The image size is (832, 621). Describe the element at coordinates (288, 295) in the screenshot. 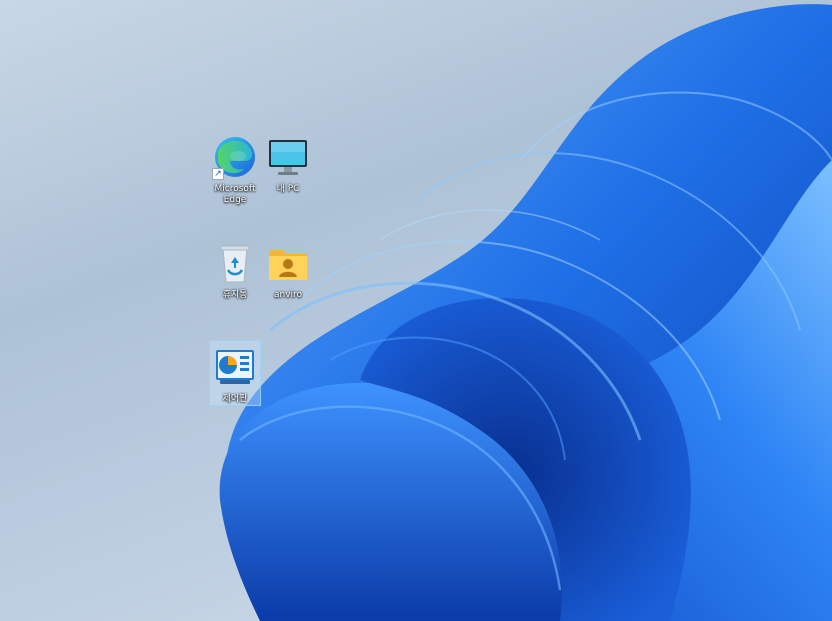

I see `desktop-icon-label: anviro` at that location.